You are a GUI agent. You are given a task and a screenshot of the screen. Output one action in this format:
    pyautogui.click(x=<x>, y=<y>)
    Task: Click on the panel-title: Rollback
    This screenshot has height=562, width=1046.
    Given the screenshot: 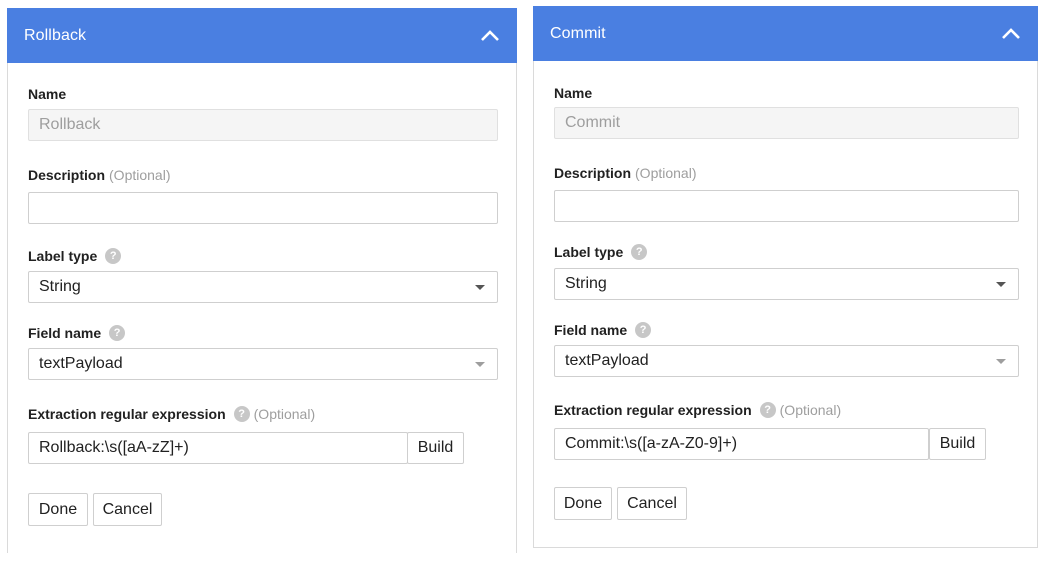 What is the action you would take?
    pyautogui.click(x=55, y=35)
    